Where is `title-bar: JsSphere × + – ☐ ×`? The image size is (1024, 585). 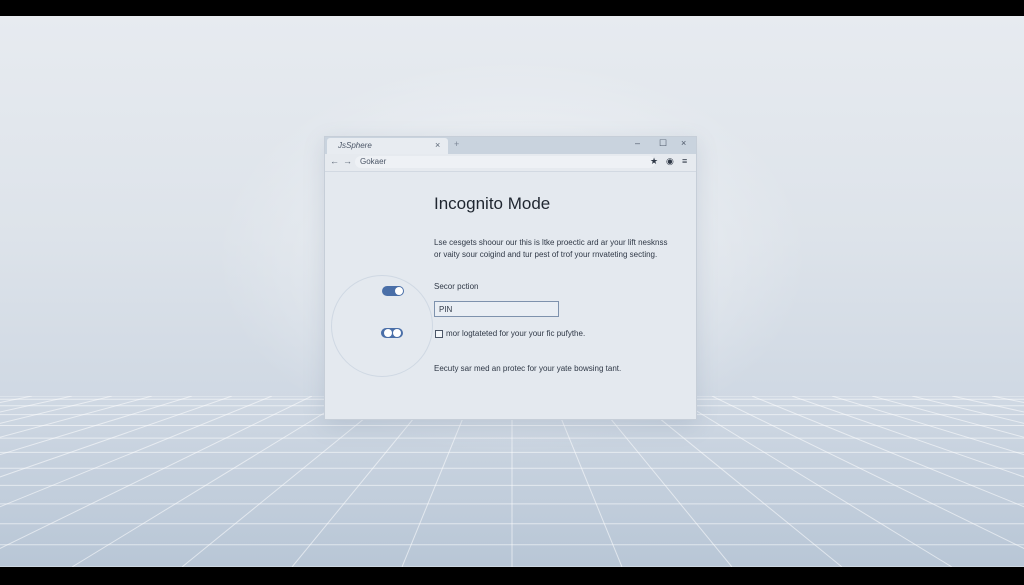 title-bar: JsSphere × + – ☐ × is located at coordinates (510, 145).